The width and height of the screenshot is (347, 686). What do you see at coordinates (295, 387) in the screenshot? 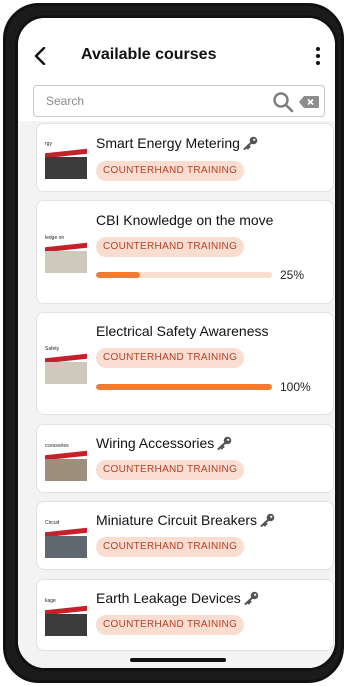
I see `progress-label: 100%` at bounding box center [295, 387].